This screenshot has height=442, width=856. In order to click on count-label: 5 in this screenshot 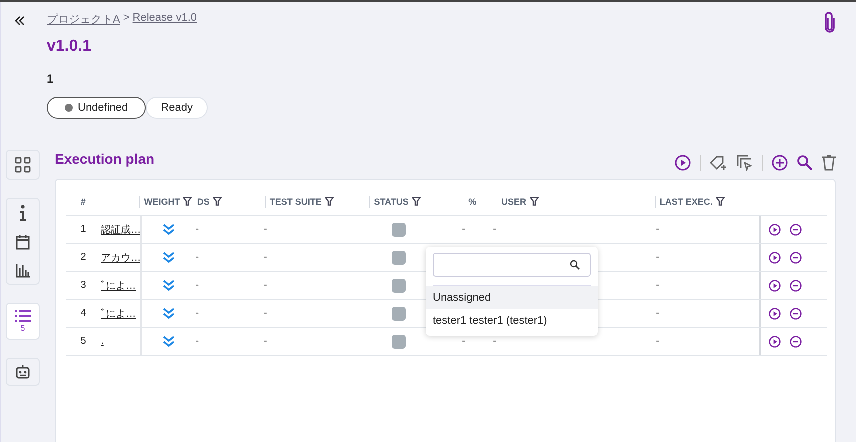, I will do `click(23, 328)`.